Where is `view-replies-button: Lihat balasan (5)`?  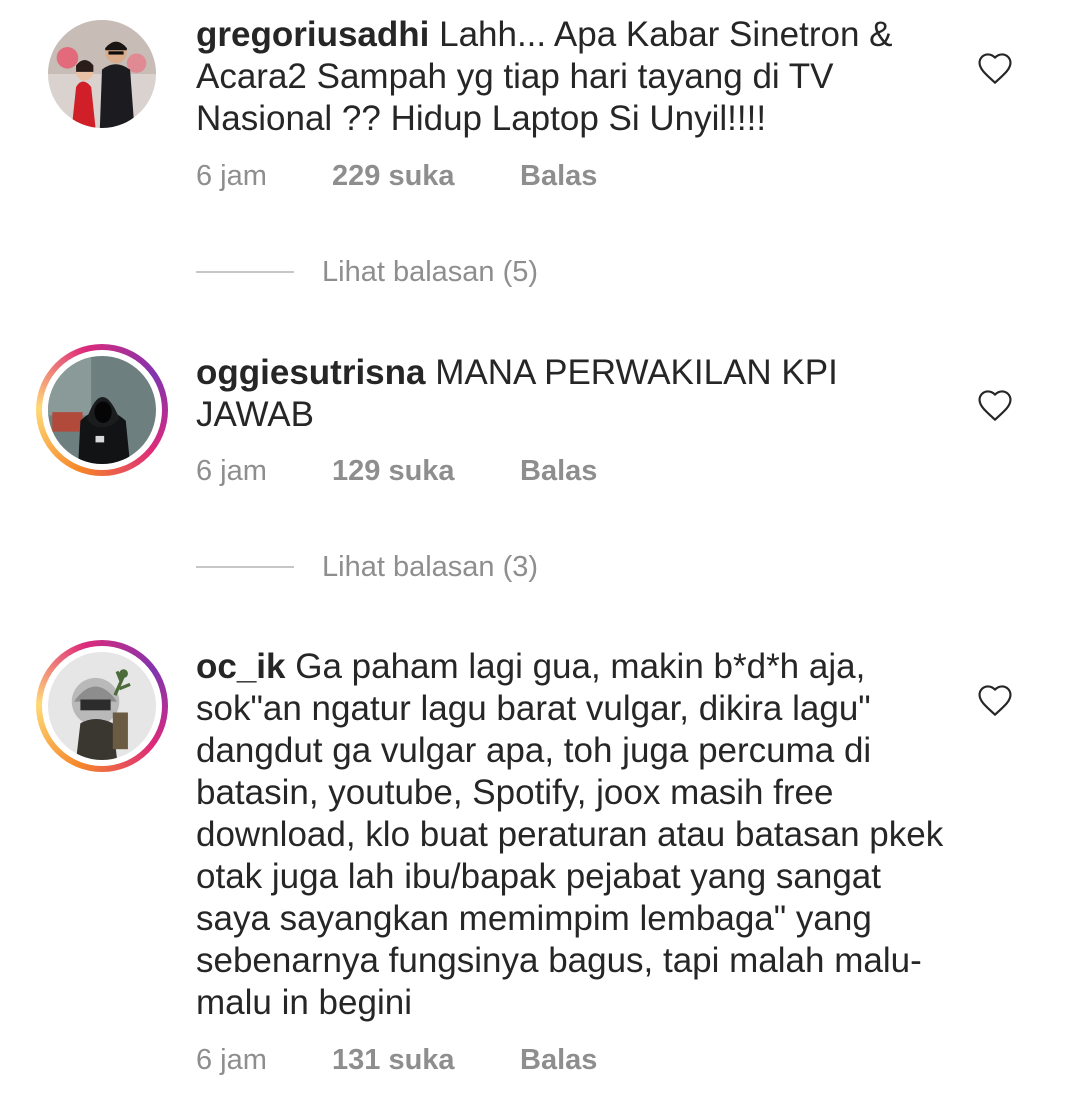
view-replies-button: Lihat balasan (5) is located at coordinates (367, 272).